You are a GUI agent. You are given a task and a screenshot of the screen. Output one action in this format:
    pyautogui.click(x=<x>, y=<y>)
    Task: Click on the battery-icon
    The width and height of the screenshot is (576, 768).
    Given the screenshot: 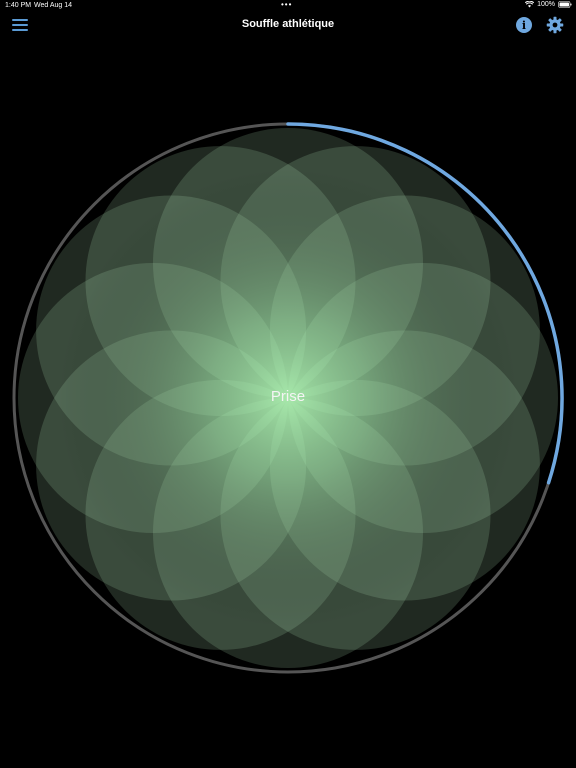 What is the action you would take?
    pyautogui.click(x=565, y=4)
    